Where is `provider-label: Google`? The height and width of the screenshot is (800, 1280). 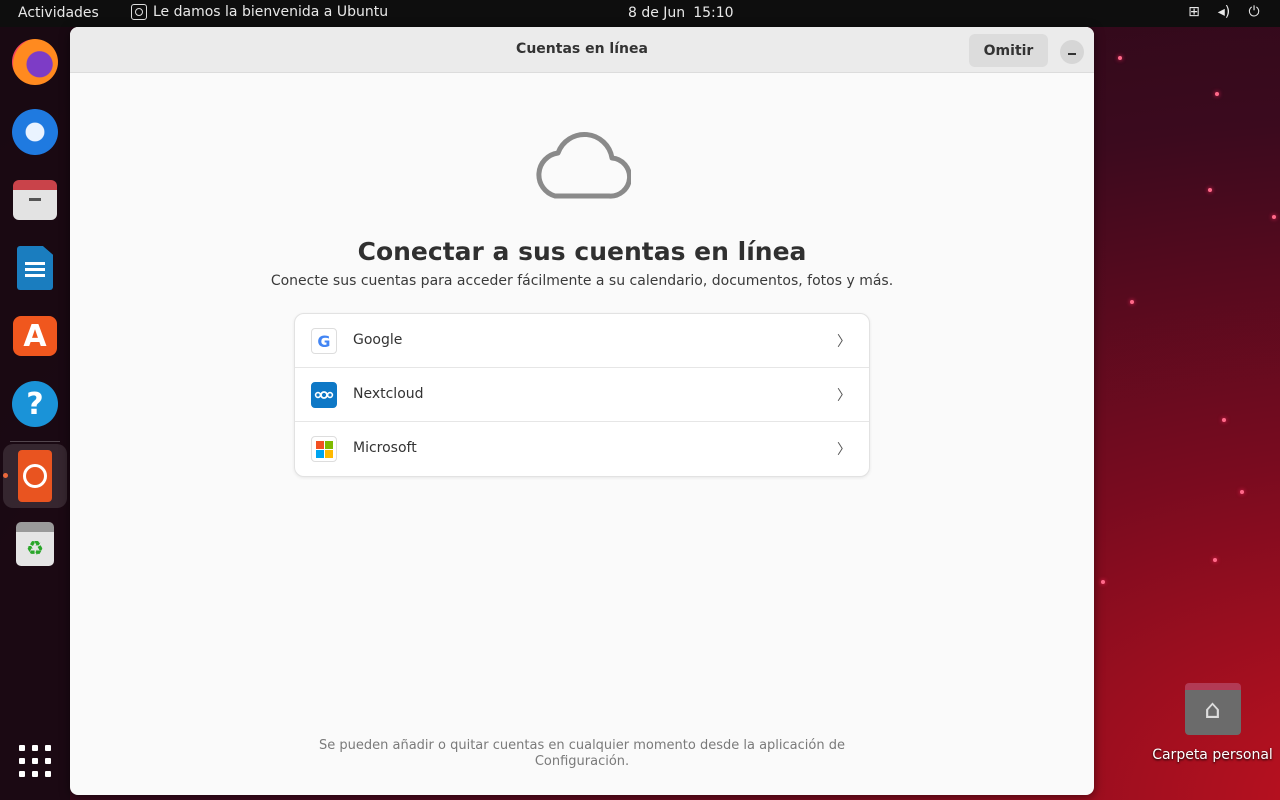
provider-label: Google is located at coordinates (378, 340).